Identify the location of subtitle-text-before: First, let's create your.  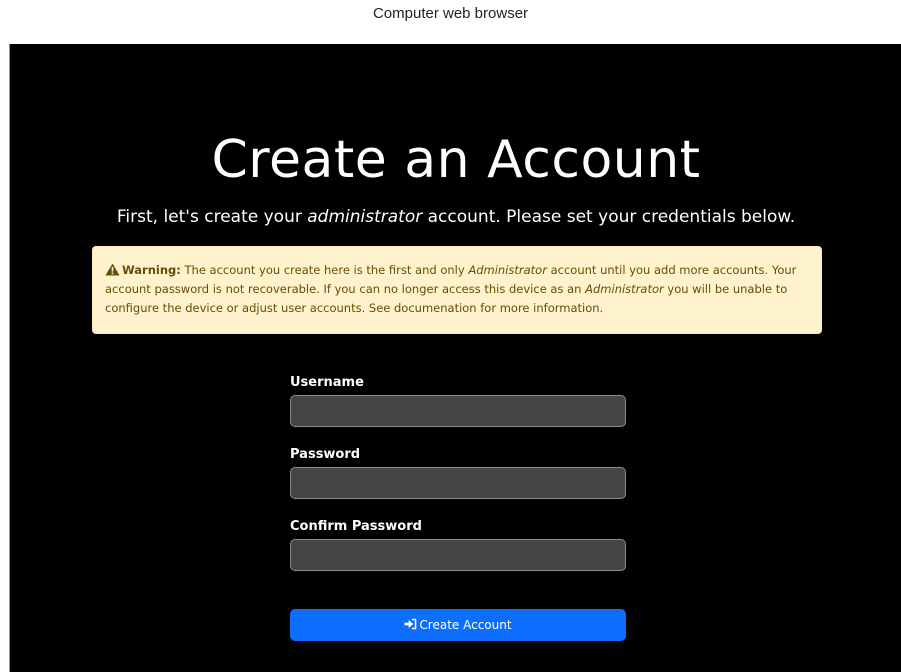
(212, 217).